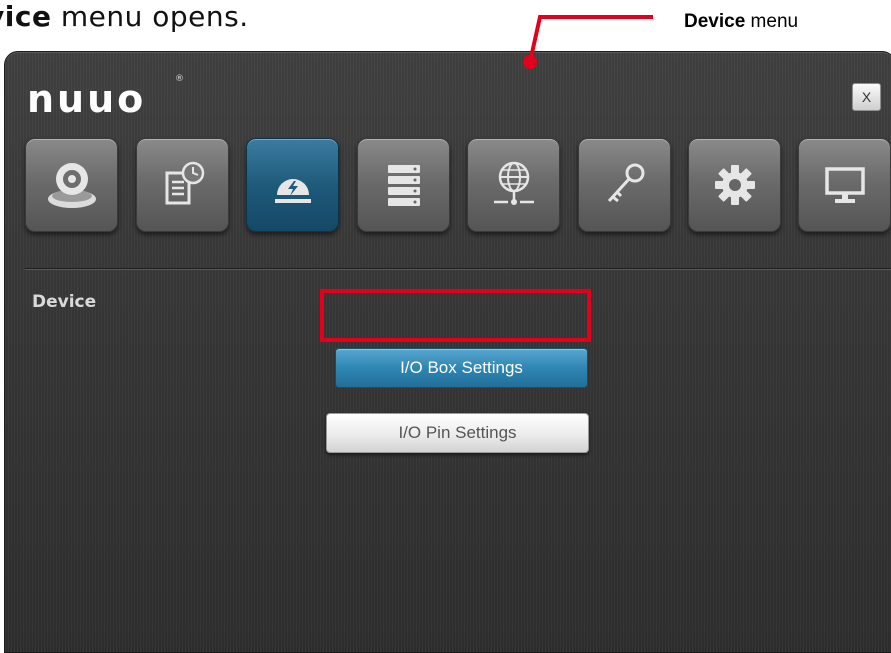 The image size is (891, 653). I want to click on io-box-settings-button: I/O Box Settings, so click(461, 368).